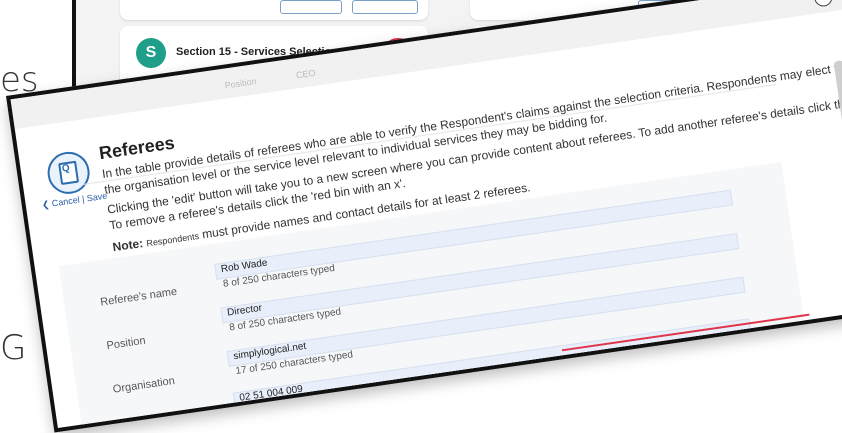 The height and width of the screenshot is (433, 842). What do you see at coordinates (68, 173) in the screenshot?
I see `questionnaire-document-icon` at bounding box center [68, 173].